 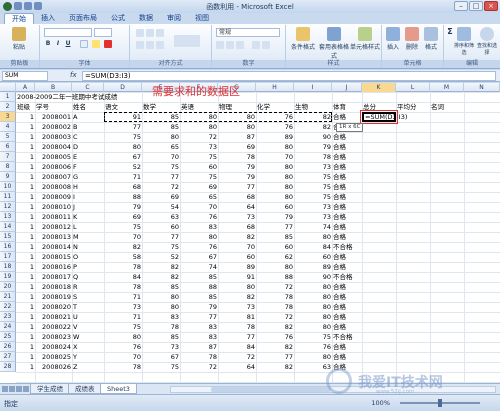 I want to click on table-cell: 58, so click(x=123, y=257).